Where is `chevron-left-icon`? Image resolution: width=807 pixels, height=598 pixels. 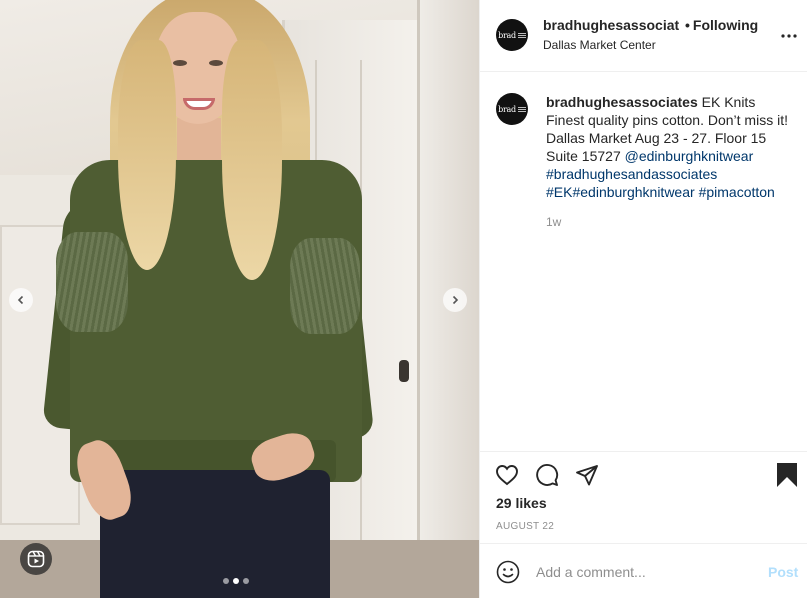 chevron-left-icon is located at coordinates (20, 300).